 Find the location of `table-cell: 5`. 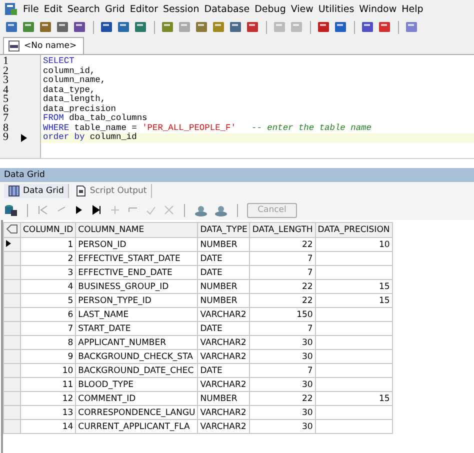

table-cell: 5 is located at coordinates (48, 301).